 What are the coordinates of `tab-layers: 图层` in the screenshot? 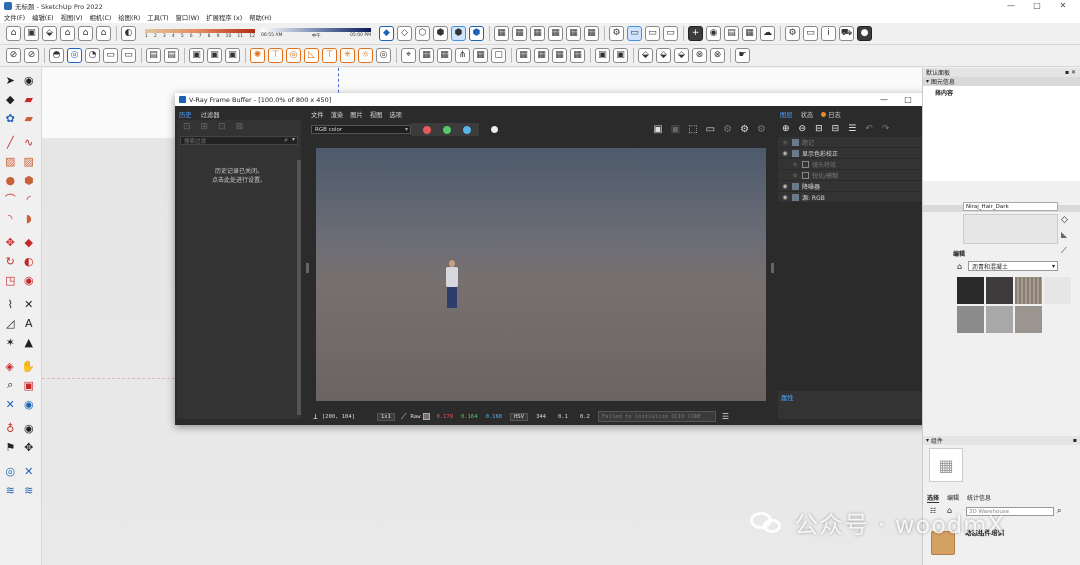 It's located at (785, 114).